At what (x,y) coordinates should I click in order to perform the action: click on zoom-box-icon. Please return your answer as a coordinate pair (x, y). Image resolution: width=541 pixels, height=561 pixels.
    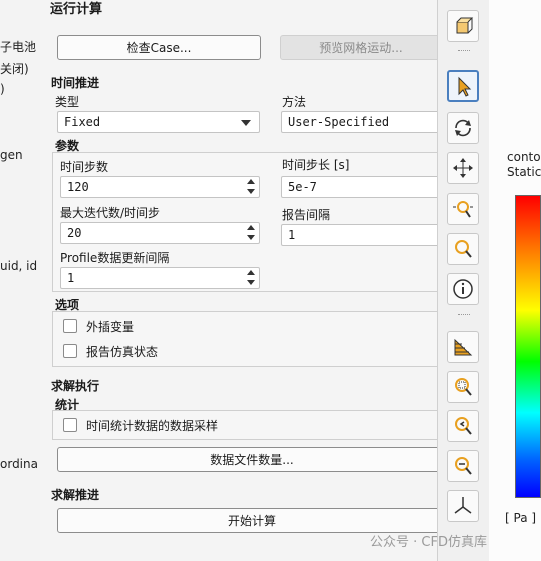
    Looking at the image, I should click on (463, 387).